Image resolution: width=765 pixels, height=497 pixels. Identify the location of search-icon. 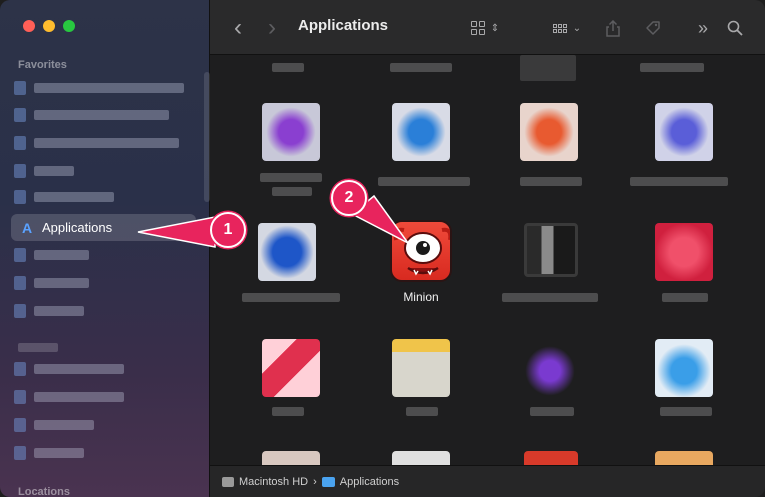
(735, 28).